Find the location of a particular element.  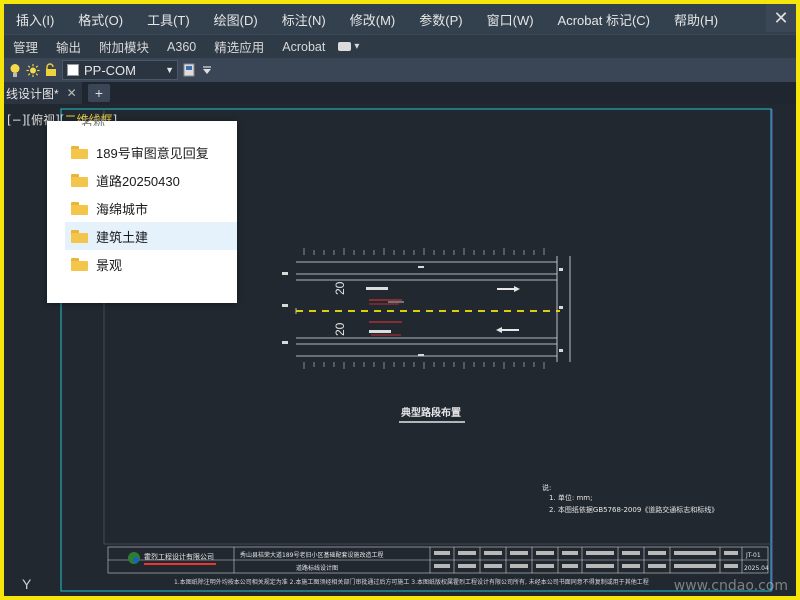

menu-acrobat-markup: Acrobat 标记(C) is located at coordinates (604, 19).